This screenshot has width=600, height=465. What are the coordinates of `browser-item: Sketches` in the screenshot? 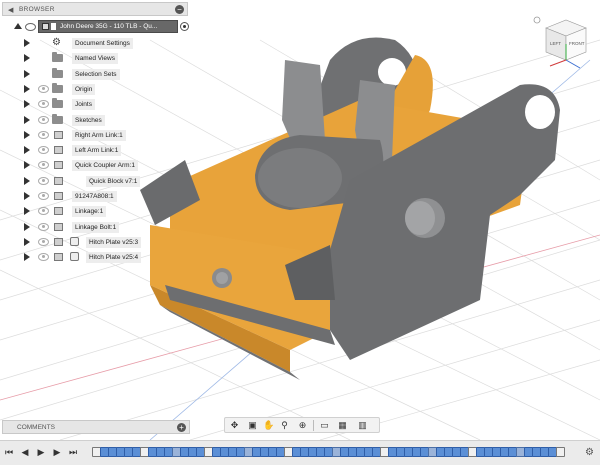 It's located at (106, 120).